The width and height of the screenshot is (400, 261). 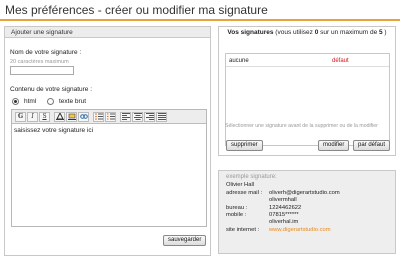 What do you see at coordinates (161, 116) in the screenshot?
I see `align-justify-icon` at bounding box center [161, 116].